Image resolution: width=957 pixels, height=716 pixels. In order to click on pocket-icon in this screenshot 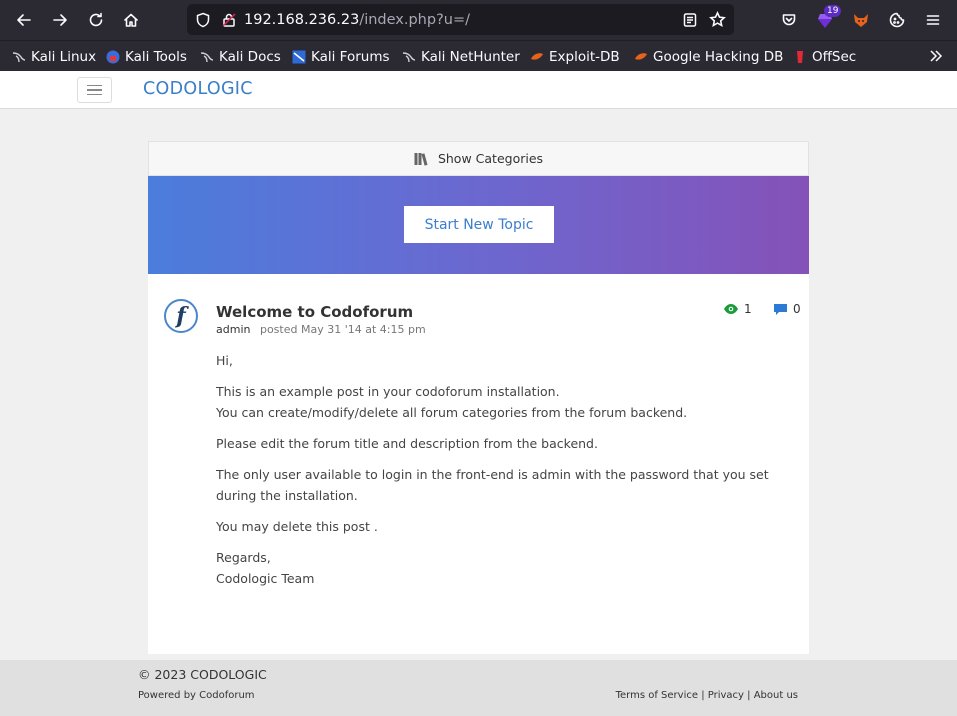, I will do `click(789, 20)`.